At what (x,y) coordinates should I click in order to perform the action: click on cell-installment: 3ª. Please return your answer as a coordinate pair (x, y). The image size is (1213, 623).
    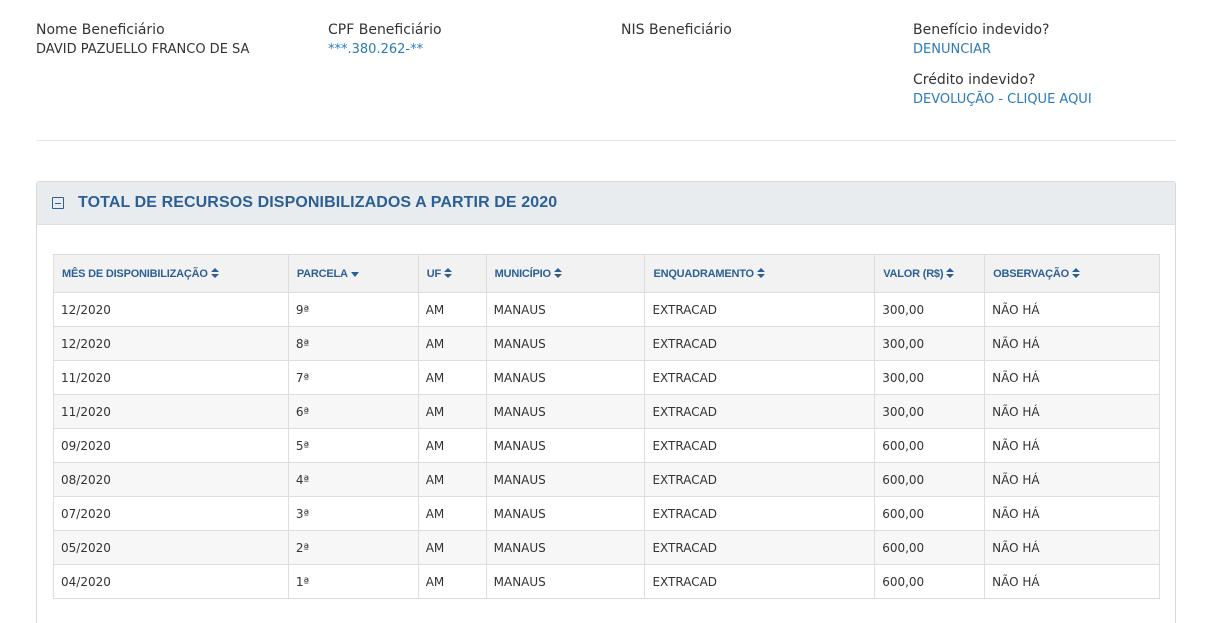
    Looking at the image, I should click on (353, 513).